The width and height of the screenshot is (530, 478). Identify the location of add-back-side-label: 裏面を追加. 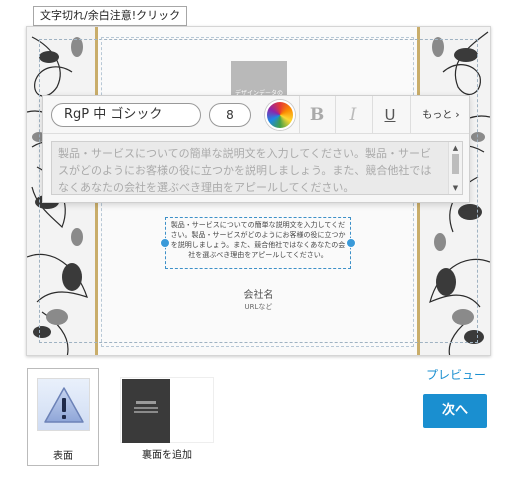
(167, 453).